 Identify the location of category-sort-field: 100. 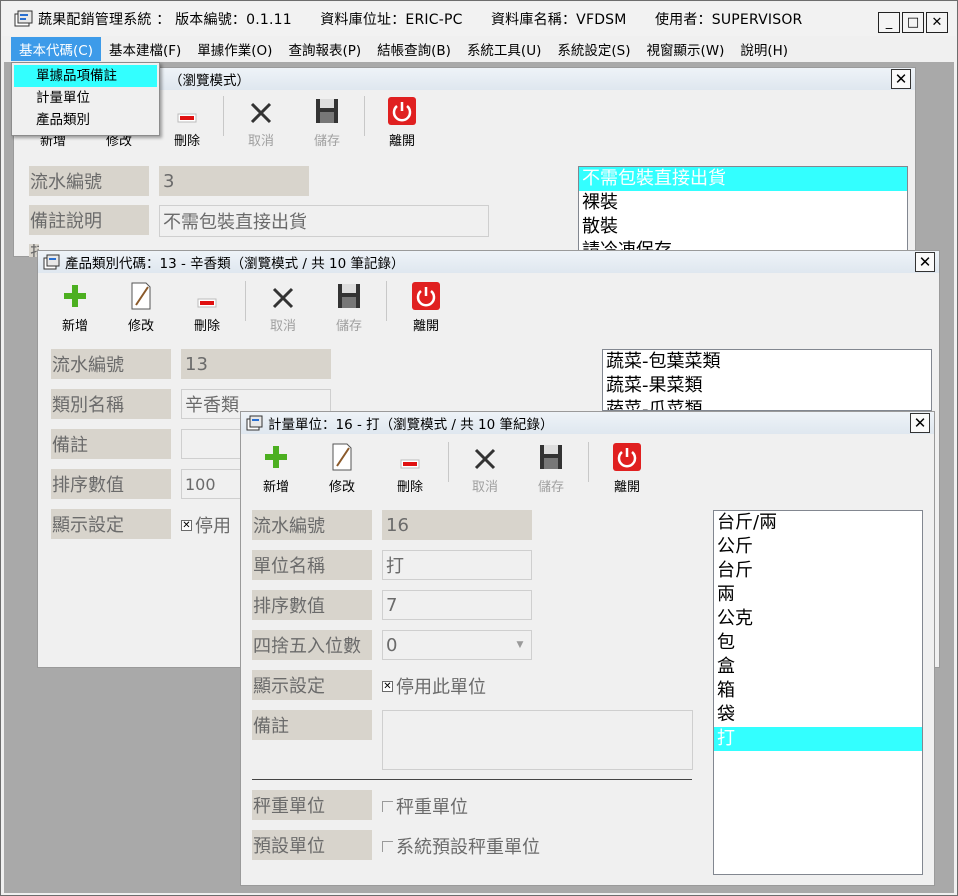
(211, 484).